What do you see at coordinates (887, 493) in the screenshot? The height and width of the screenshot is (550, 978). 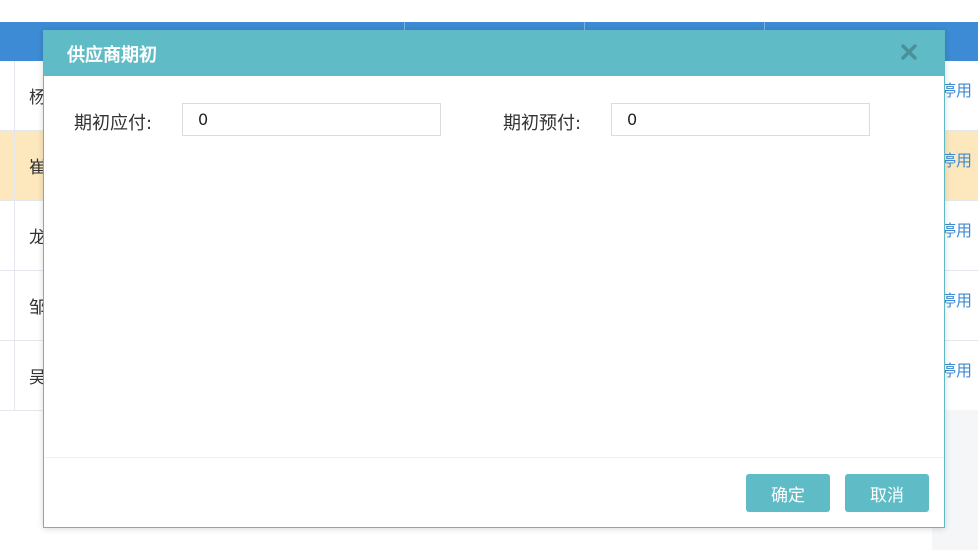 I see `cancel-button: 取消` at bounding box center [887, 493].